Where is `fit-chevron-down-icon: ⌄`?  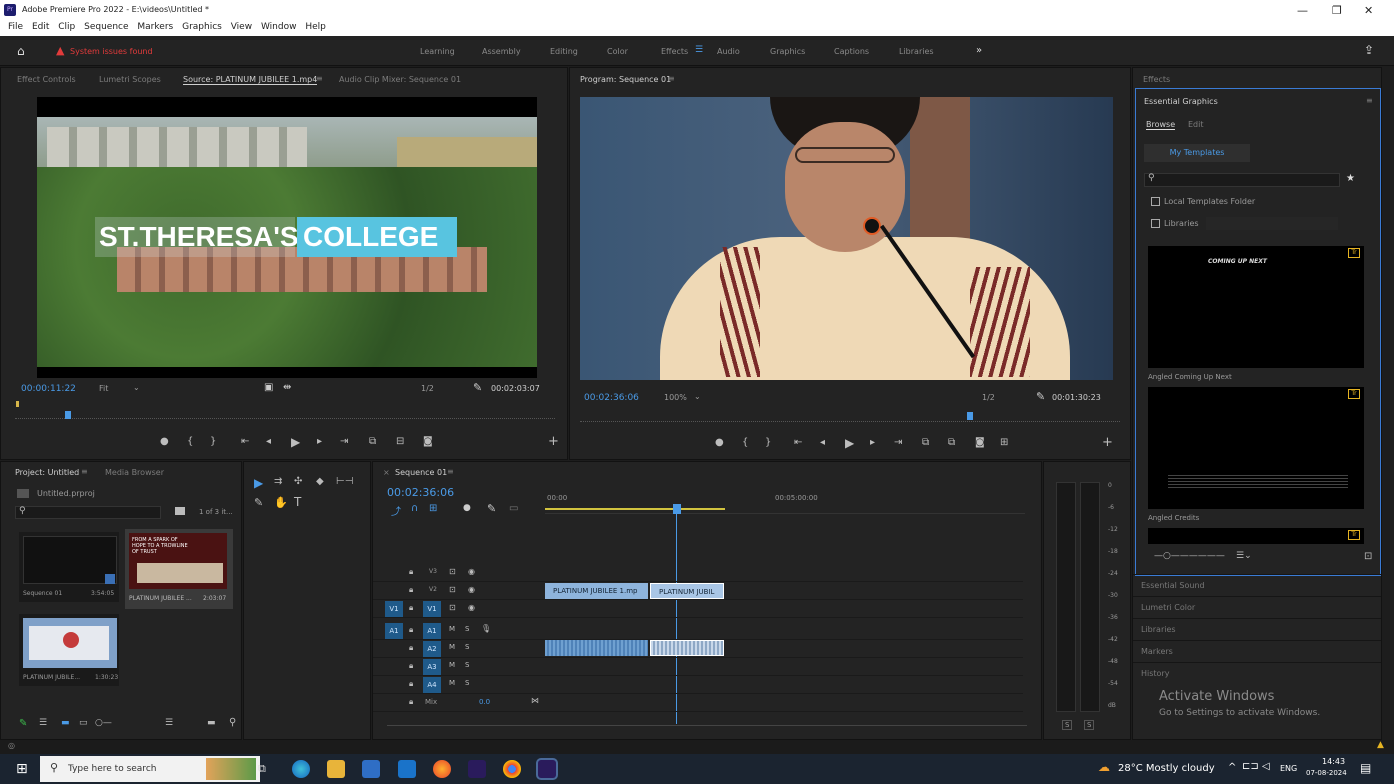
fit-chevron-down-icon: ⌄ is located at coordinates (136, 387).